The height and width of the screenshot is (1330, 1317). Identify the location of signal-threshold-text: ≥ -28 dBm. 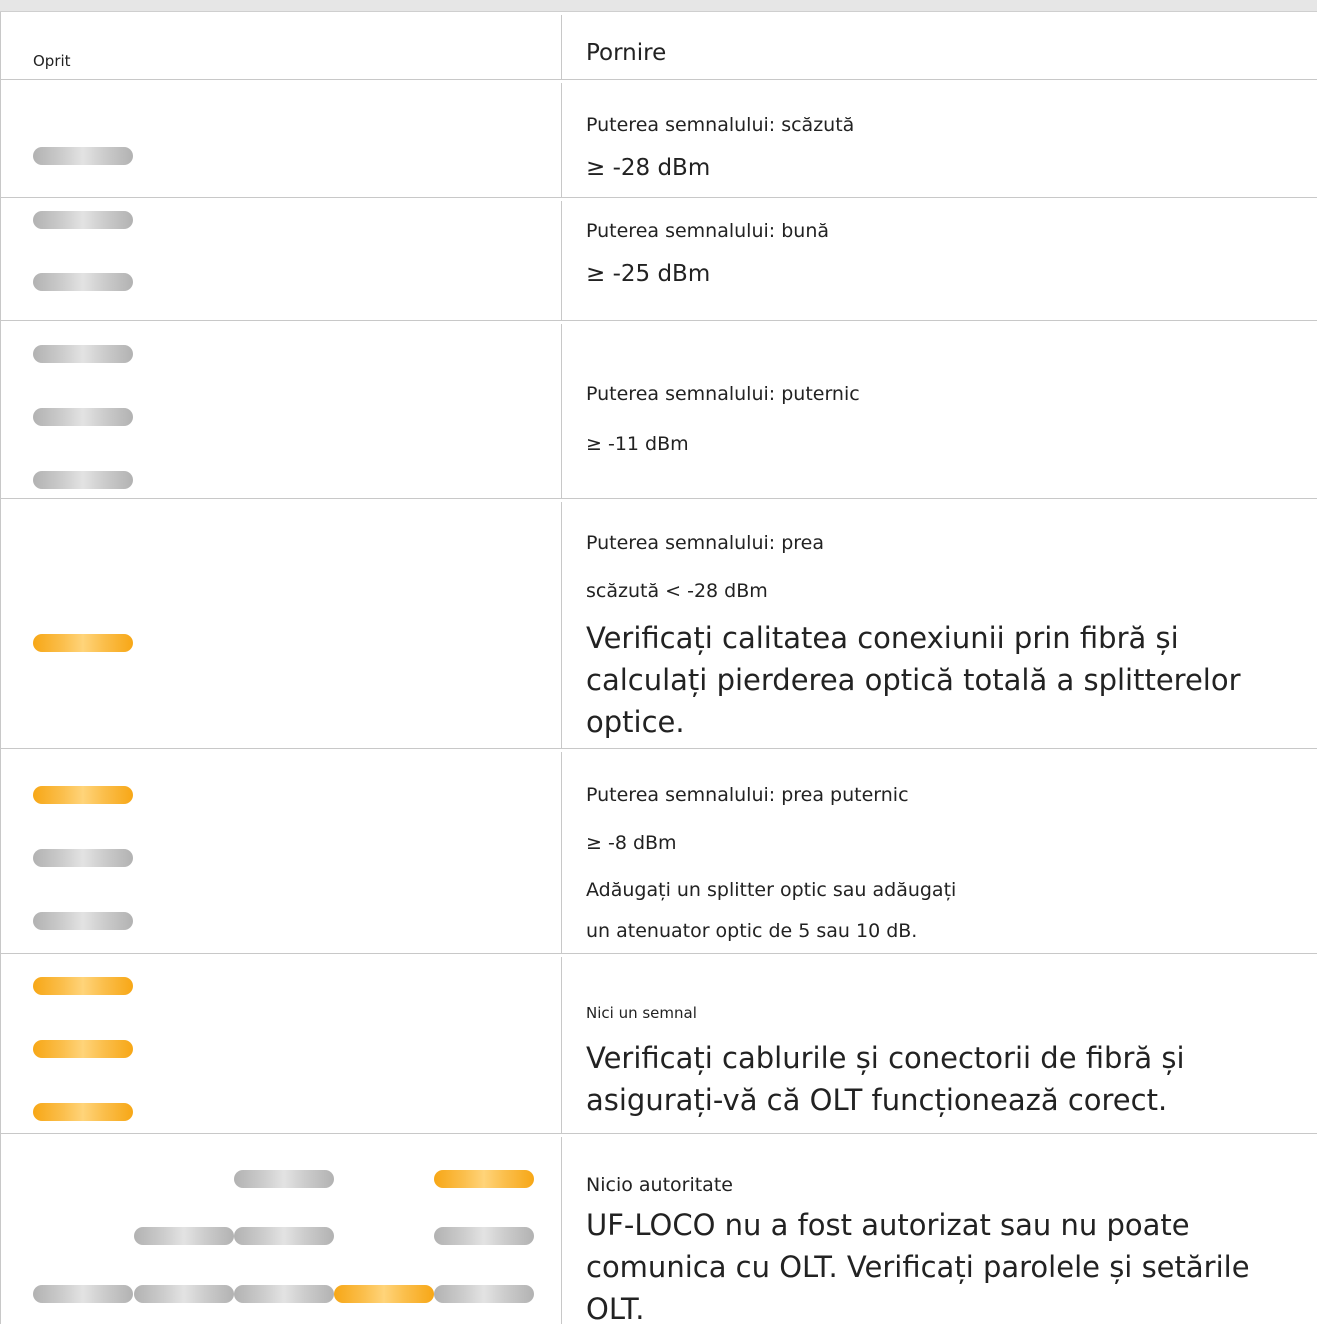
(648, 168).